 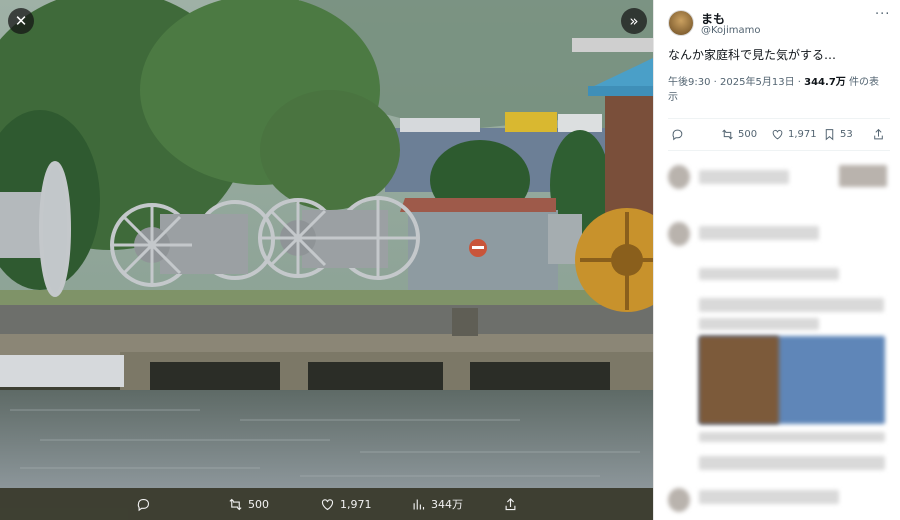 What do you see at coordinates (757, 82) in the screenshot?
I see `tweet-date: 2025年5月13日` at bounding box center [757, 82].